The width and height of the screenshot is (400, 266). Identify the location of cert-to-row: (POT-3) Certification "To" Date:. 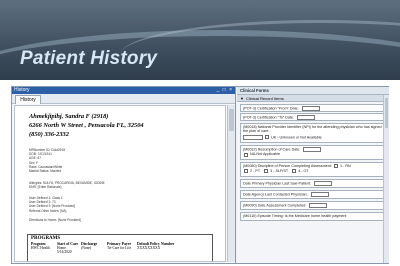
(313, 117).